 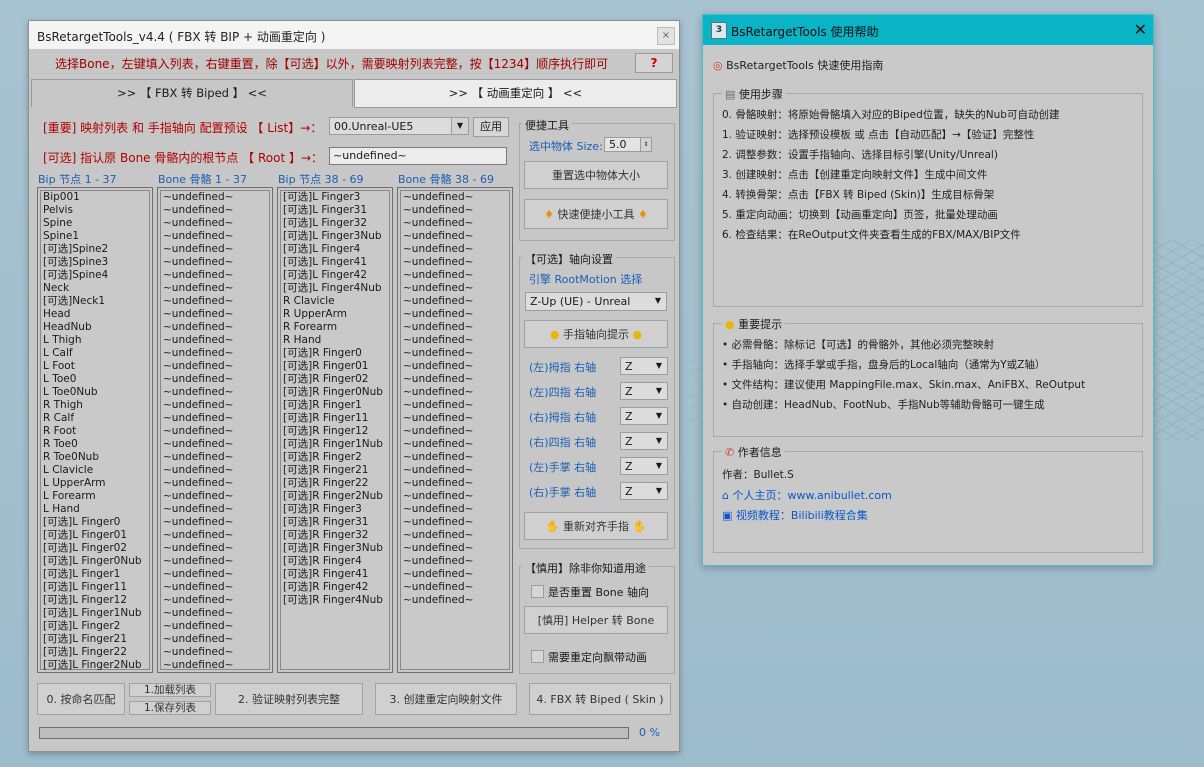 I want to click on list-item: R UpperArm, so click(x=335, y=314).